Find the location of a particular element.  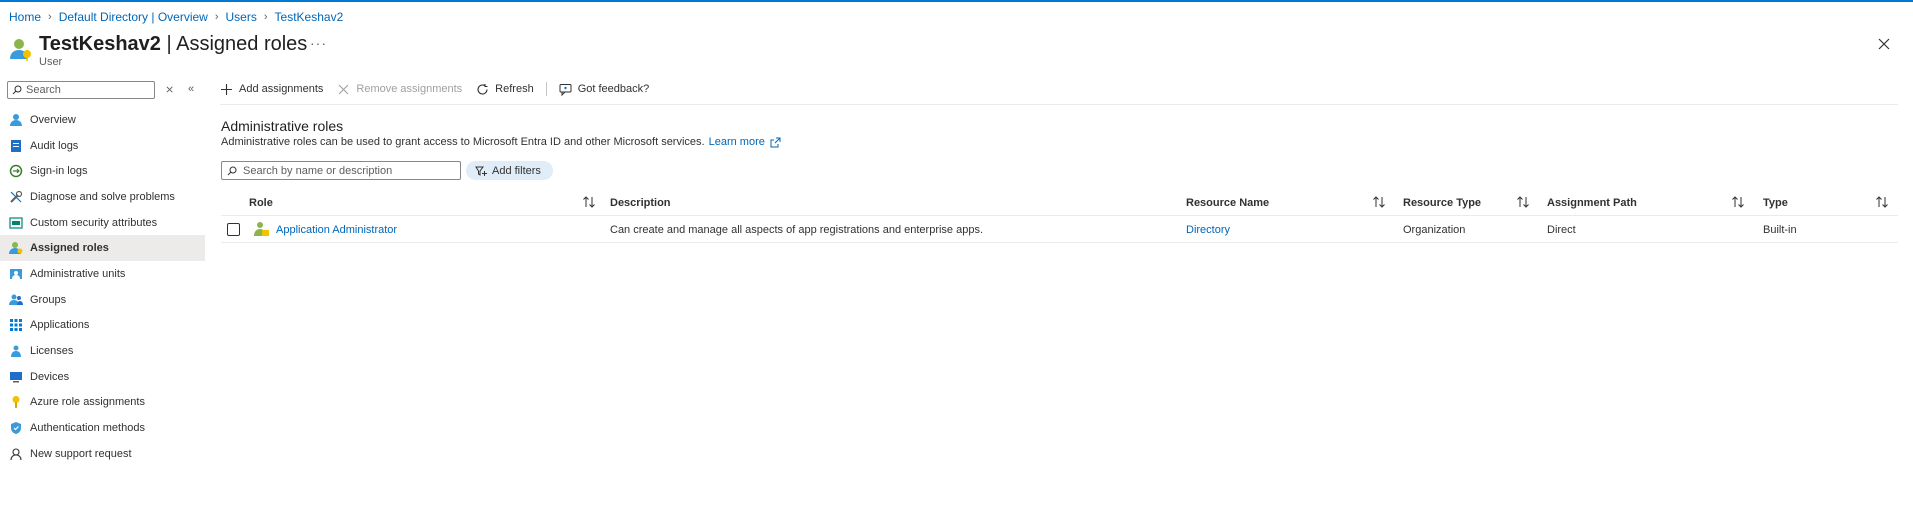

sidebar-search-box is located at coordinates (81, 90).